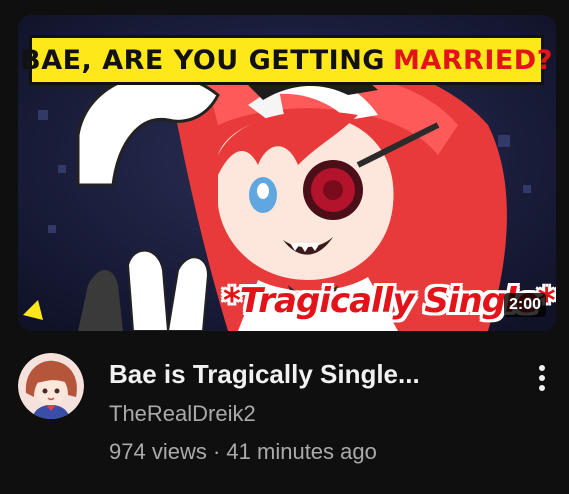 This screenshot has height=494, width=569. What do you see at coordinates (472, 60) in the screenshot?
I see `banner-accent-text: MARRIED?` at bounding box center [472, 60].